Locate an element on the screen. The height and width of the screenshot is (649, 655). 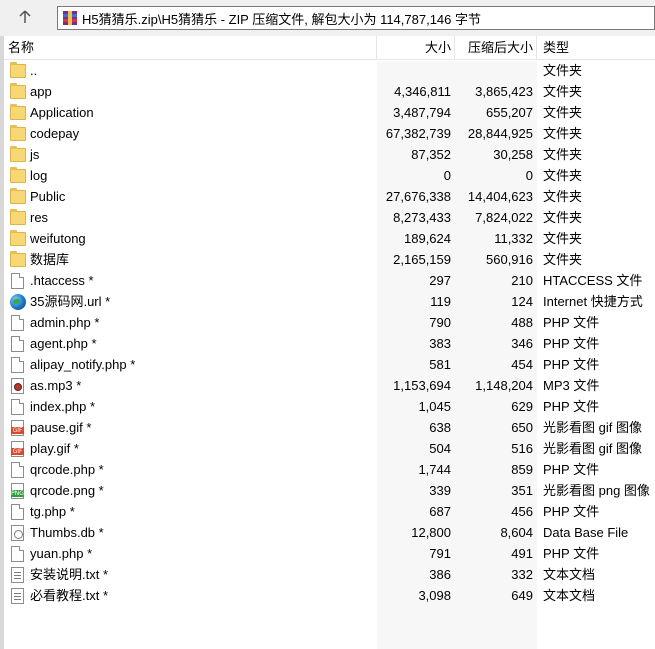
arrow-up-icon is located at coordinates (25, 16).